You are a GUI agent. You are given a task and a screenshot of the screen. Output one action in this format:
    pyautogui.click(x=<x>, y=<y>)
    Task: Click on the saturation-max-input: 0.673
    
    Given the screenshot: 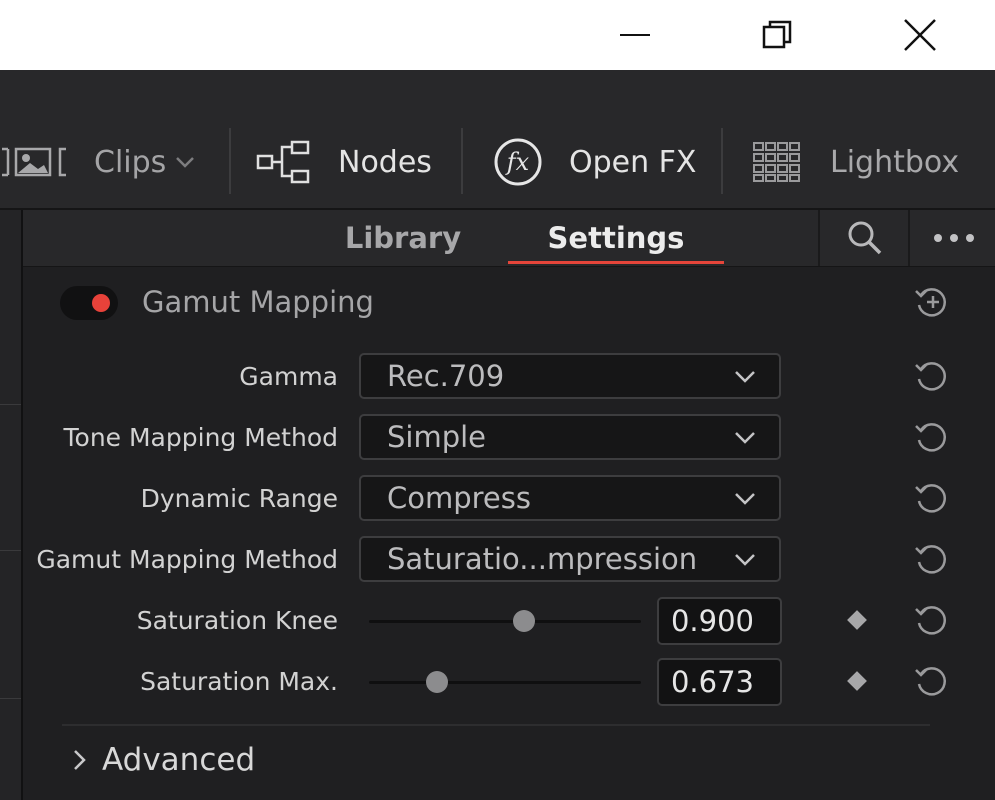 What is the action you would take?
    pyautogui.click(x=719, y=682)
    